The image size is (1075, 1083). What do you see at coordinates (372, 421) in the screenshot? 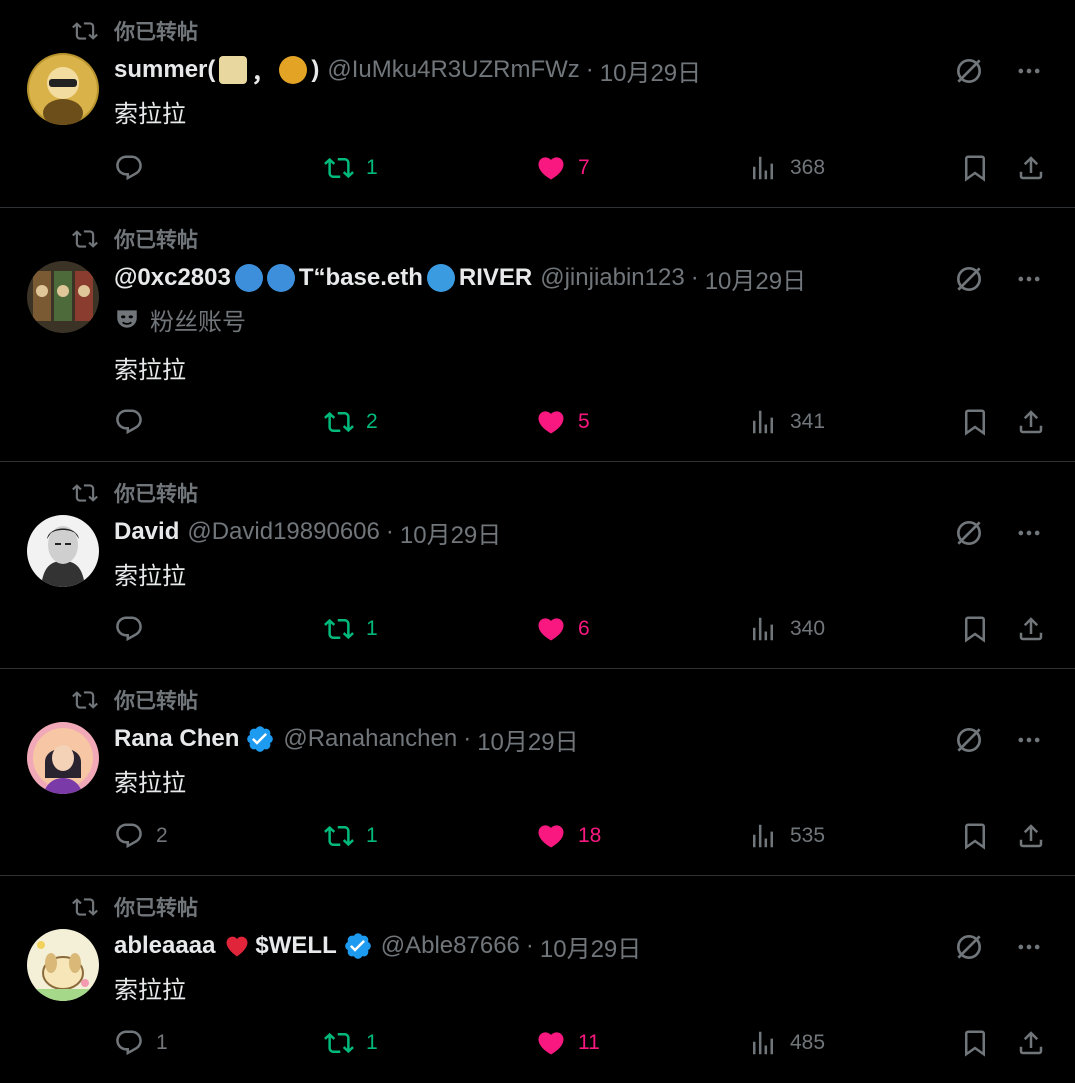
I see `repost-count: 2` at bounding box center [372, 421].